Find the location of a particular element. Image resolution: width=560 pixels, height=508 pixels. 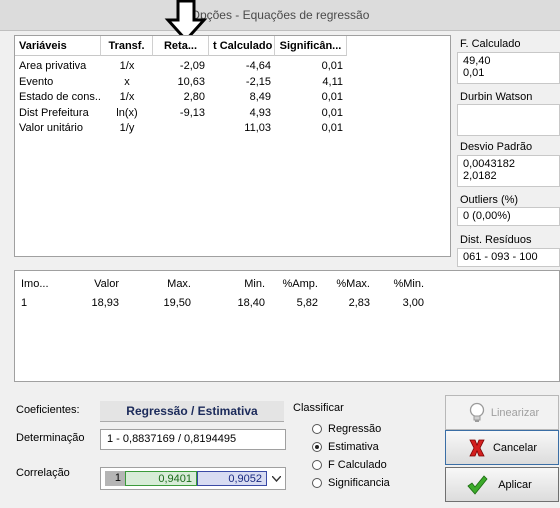

title-bar: Opções - Equações de regressão is located at coordinates (280, 15).